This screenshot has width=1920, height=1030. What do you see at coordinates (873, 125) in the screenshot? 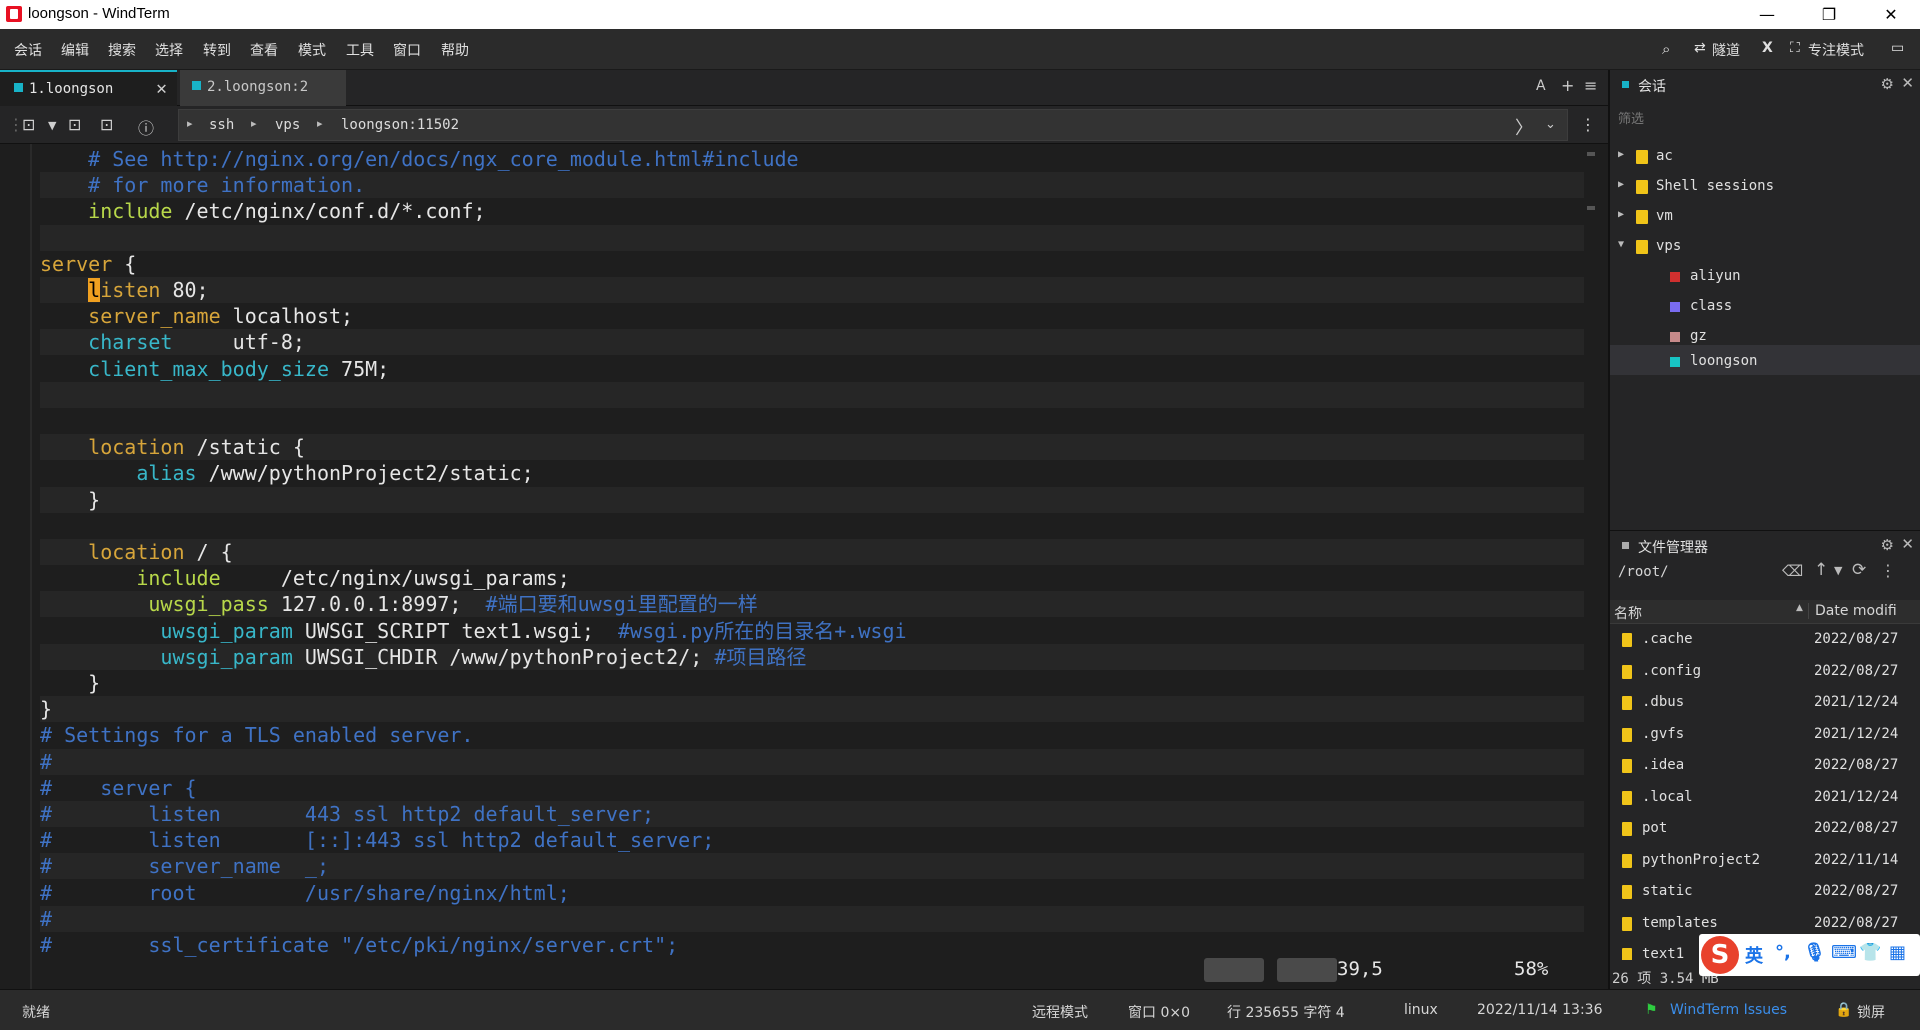
I see `address-bar: ▸ ssh ▸ vps ▸ loongson:11502 〉 ⌄` at bounding box center [873, 125].